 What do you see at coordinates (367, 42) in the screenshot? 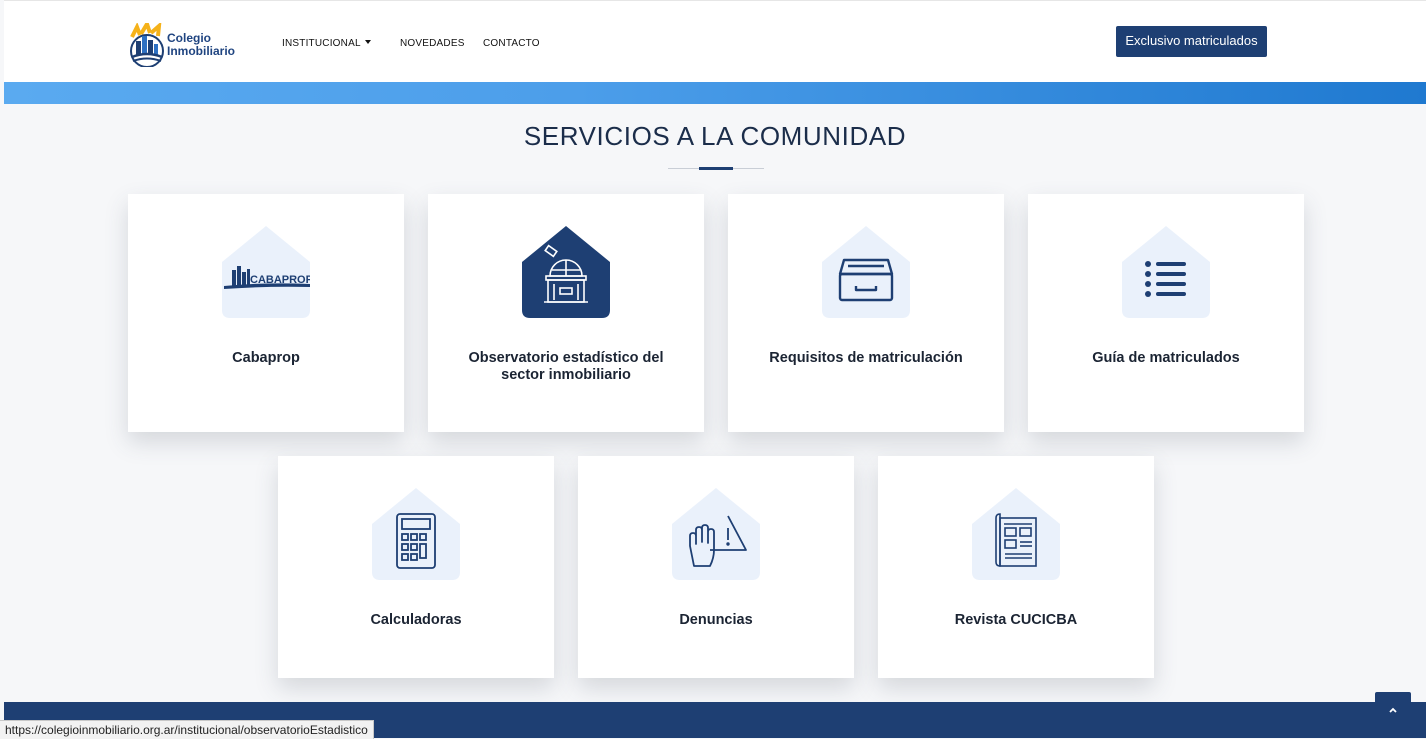
I see `caret-down-icon` at bounding box center [367, 42].